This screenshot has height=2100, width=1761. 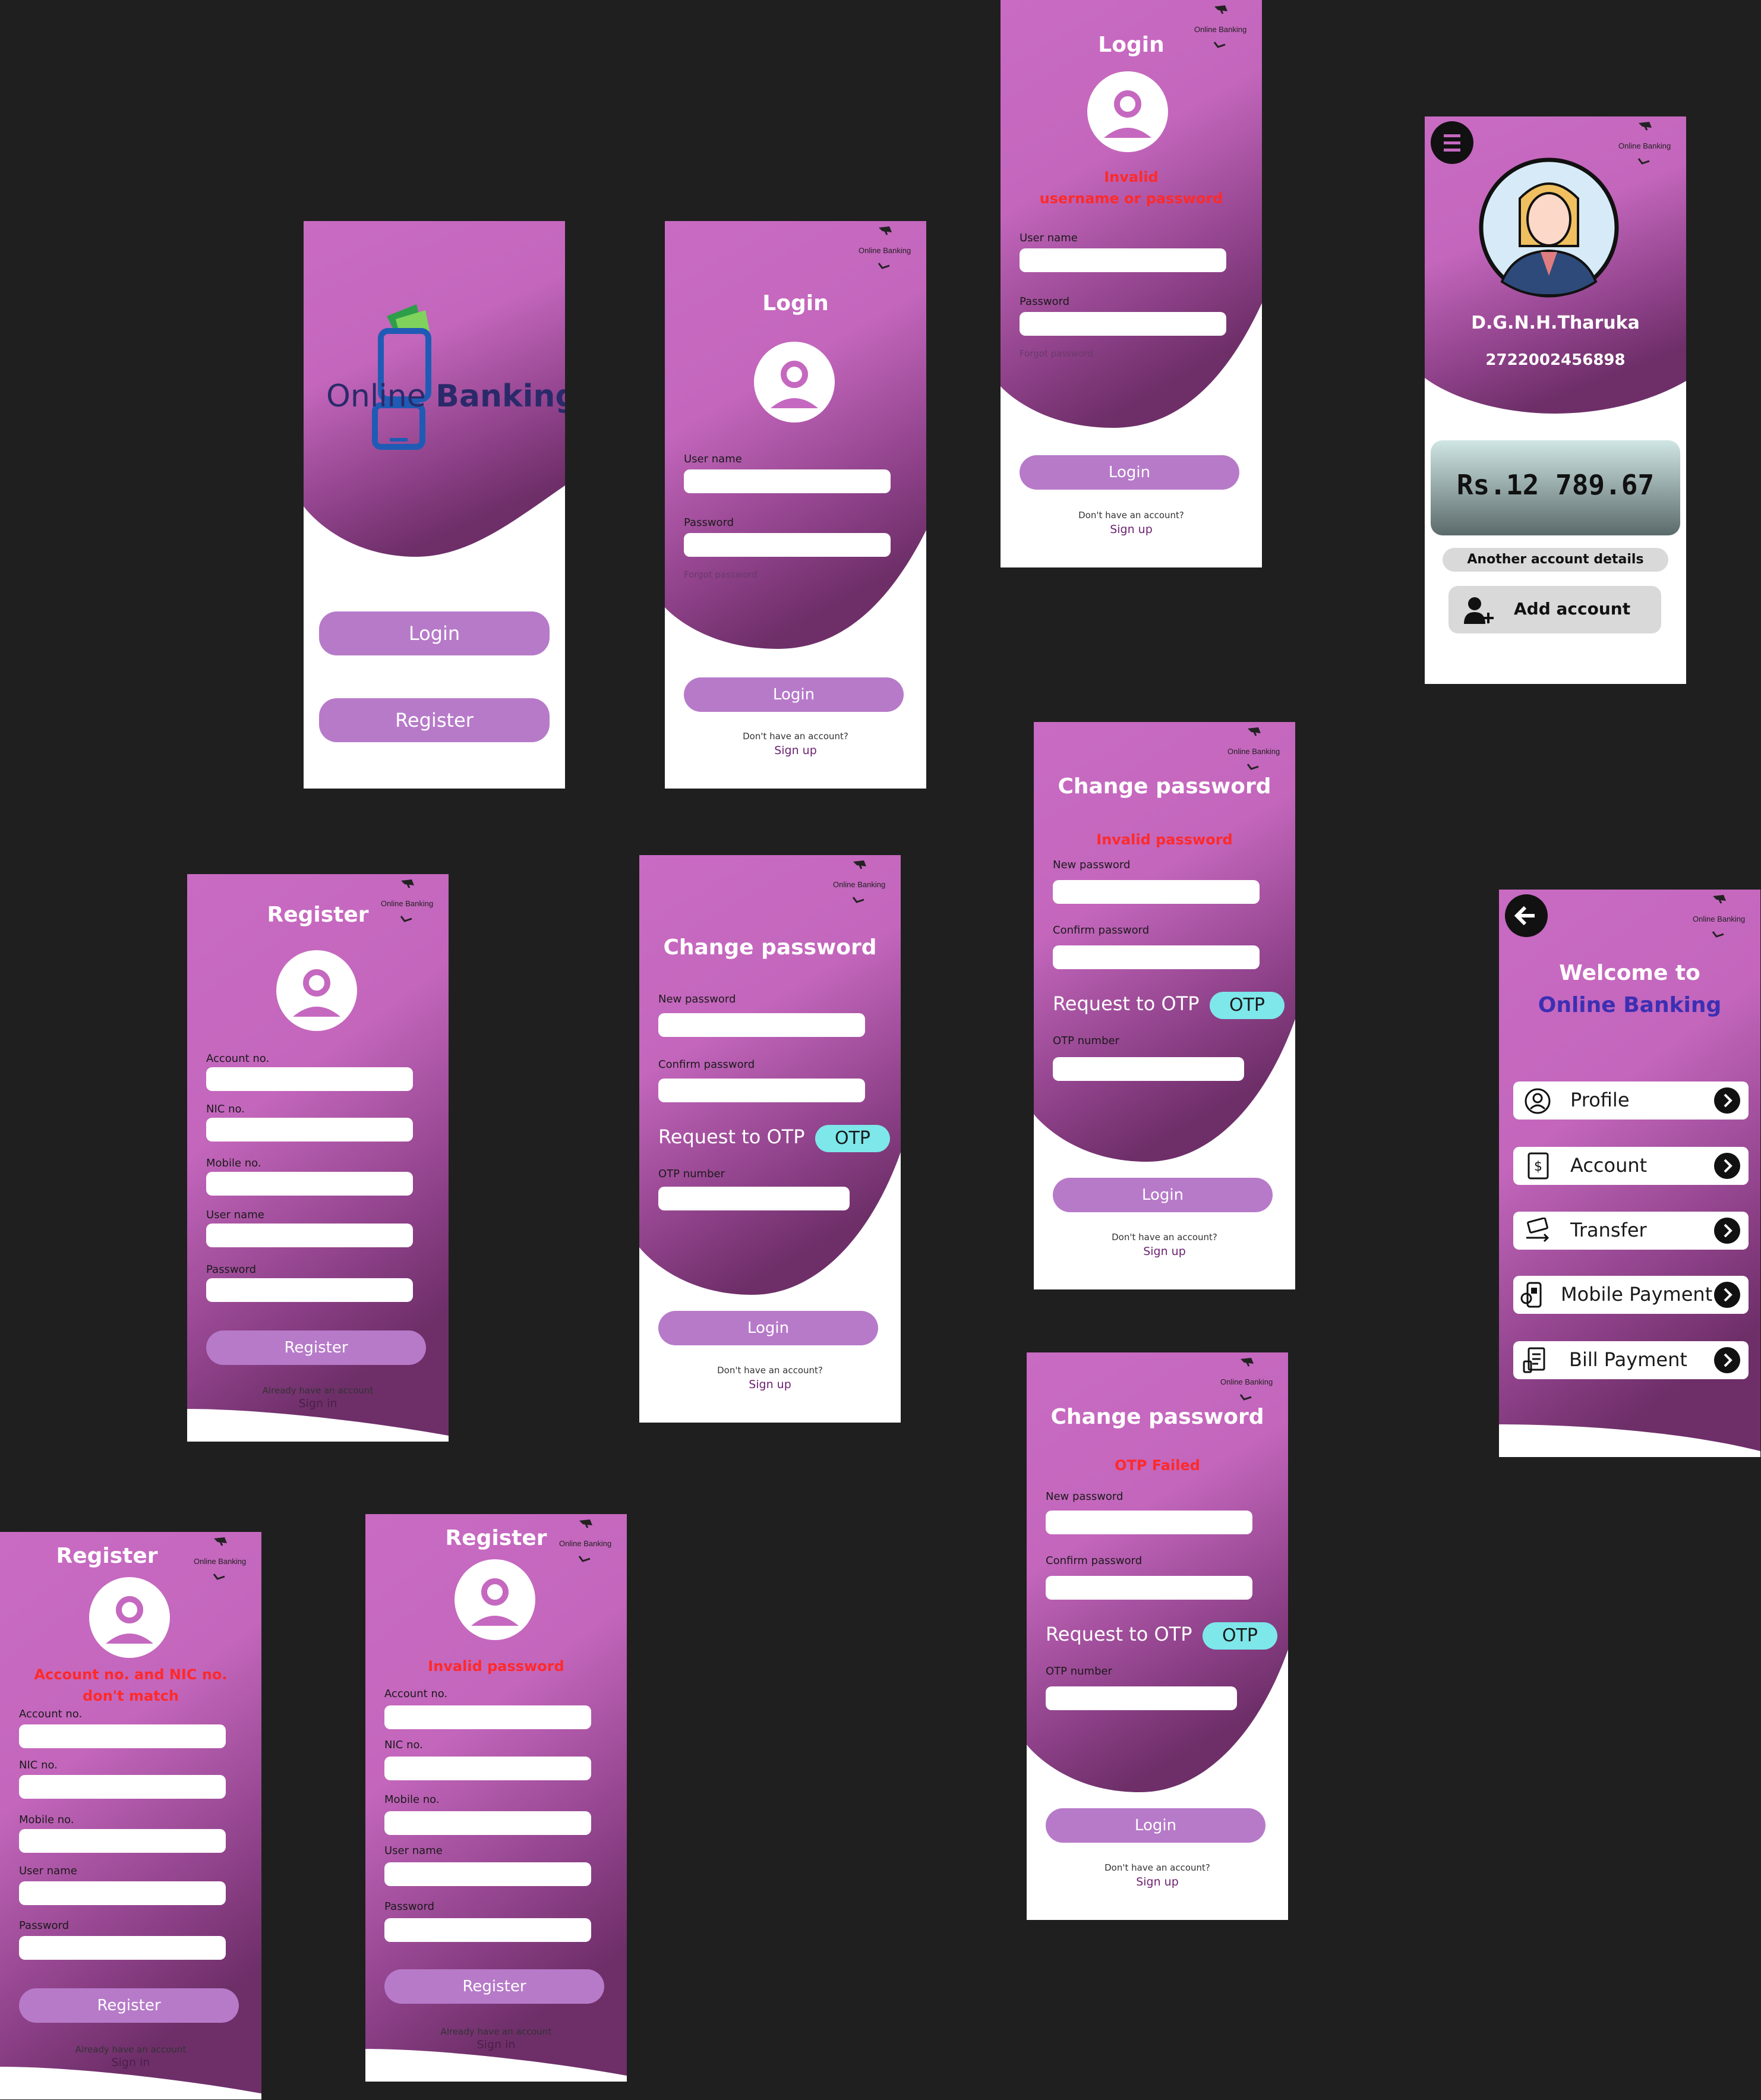 I want to click on money-transfer-icon, so click(x=1537, y=1230).